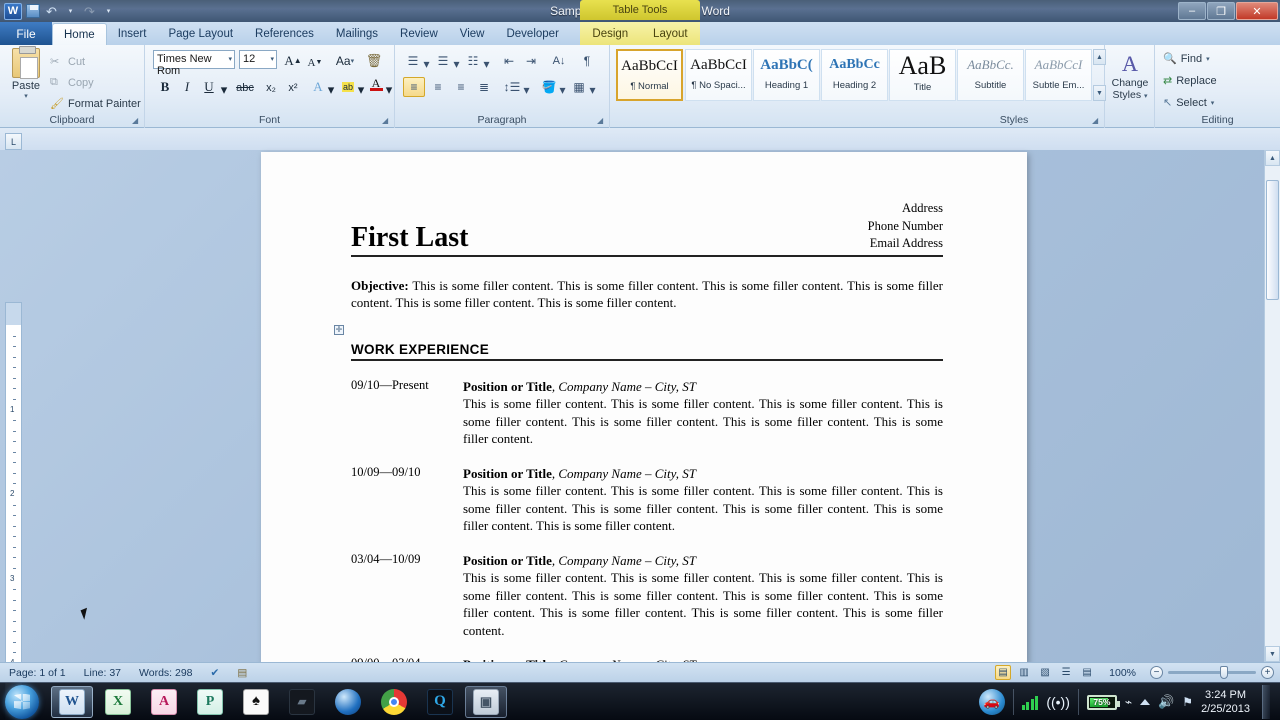 The width and height of the screenshot is (1280, 720). I want to click on show-hidden-icons-icon, so click(1145, 702).